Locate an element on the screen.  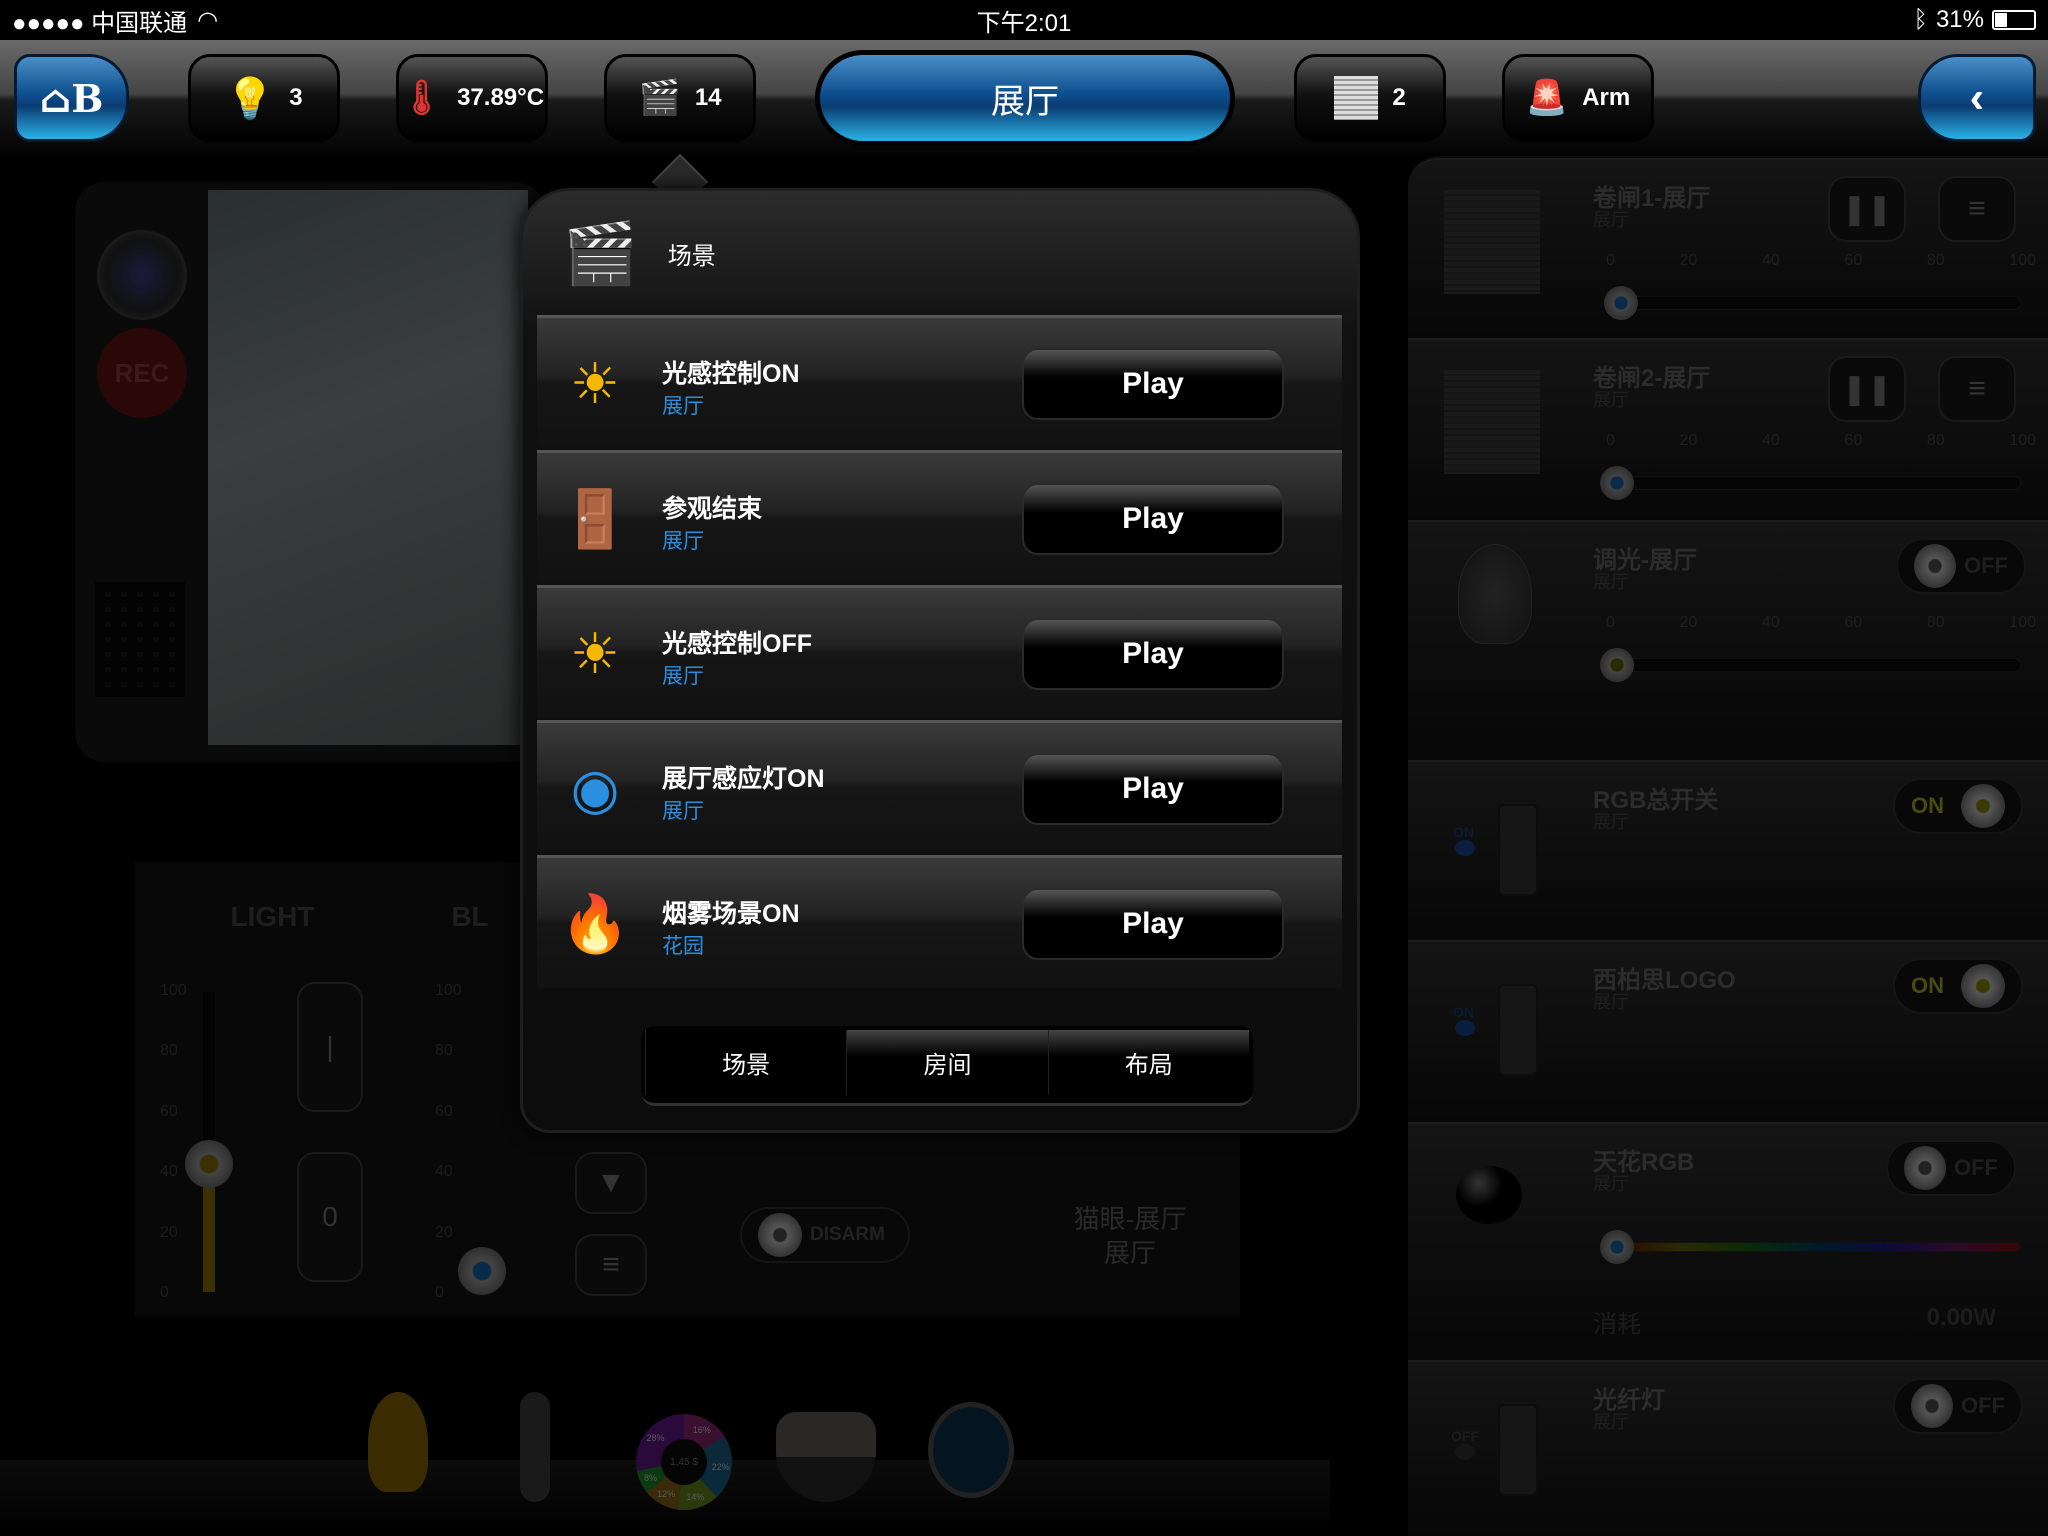
led-label: OFF is located at coordinates (1465, 1436).